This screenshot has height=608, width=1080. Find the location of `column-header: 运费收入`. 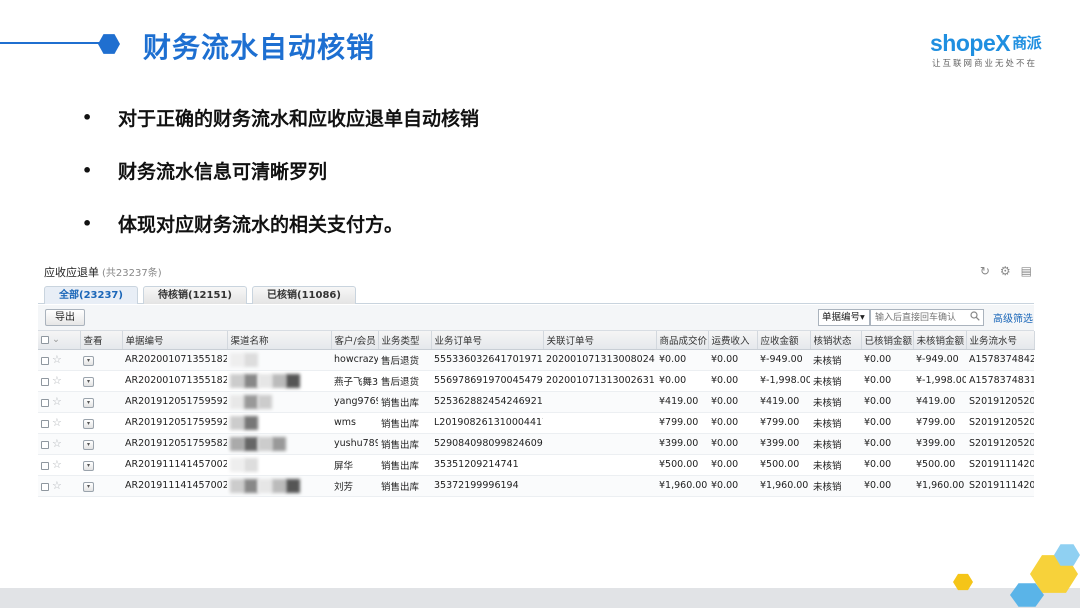

column-header: 运费收入 is located at coordinates (733, 340).